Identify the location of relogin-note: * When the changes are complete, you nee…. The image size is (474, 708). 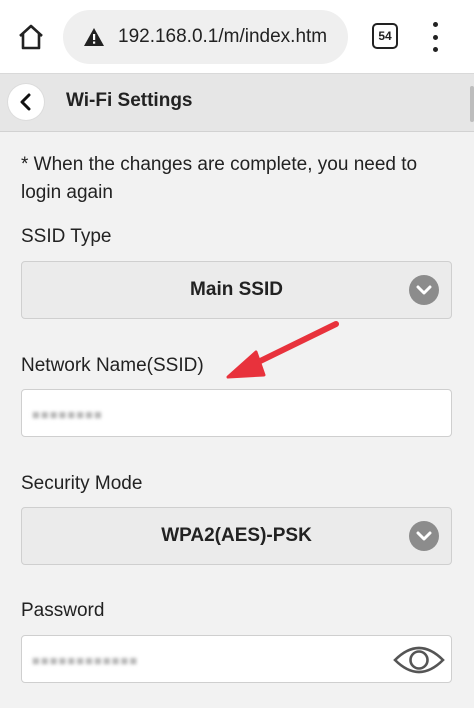
(219, 178).